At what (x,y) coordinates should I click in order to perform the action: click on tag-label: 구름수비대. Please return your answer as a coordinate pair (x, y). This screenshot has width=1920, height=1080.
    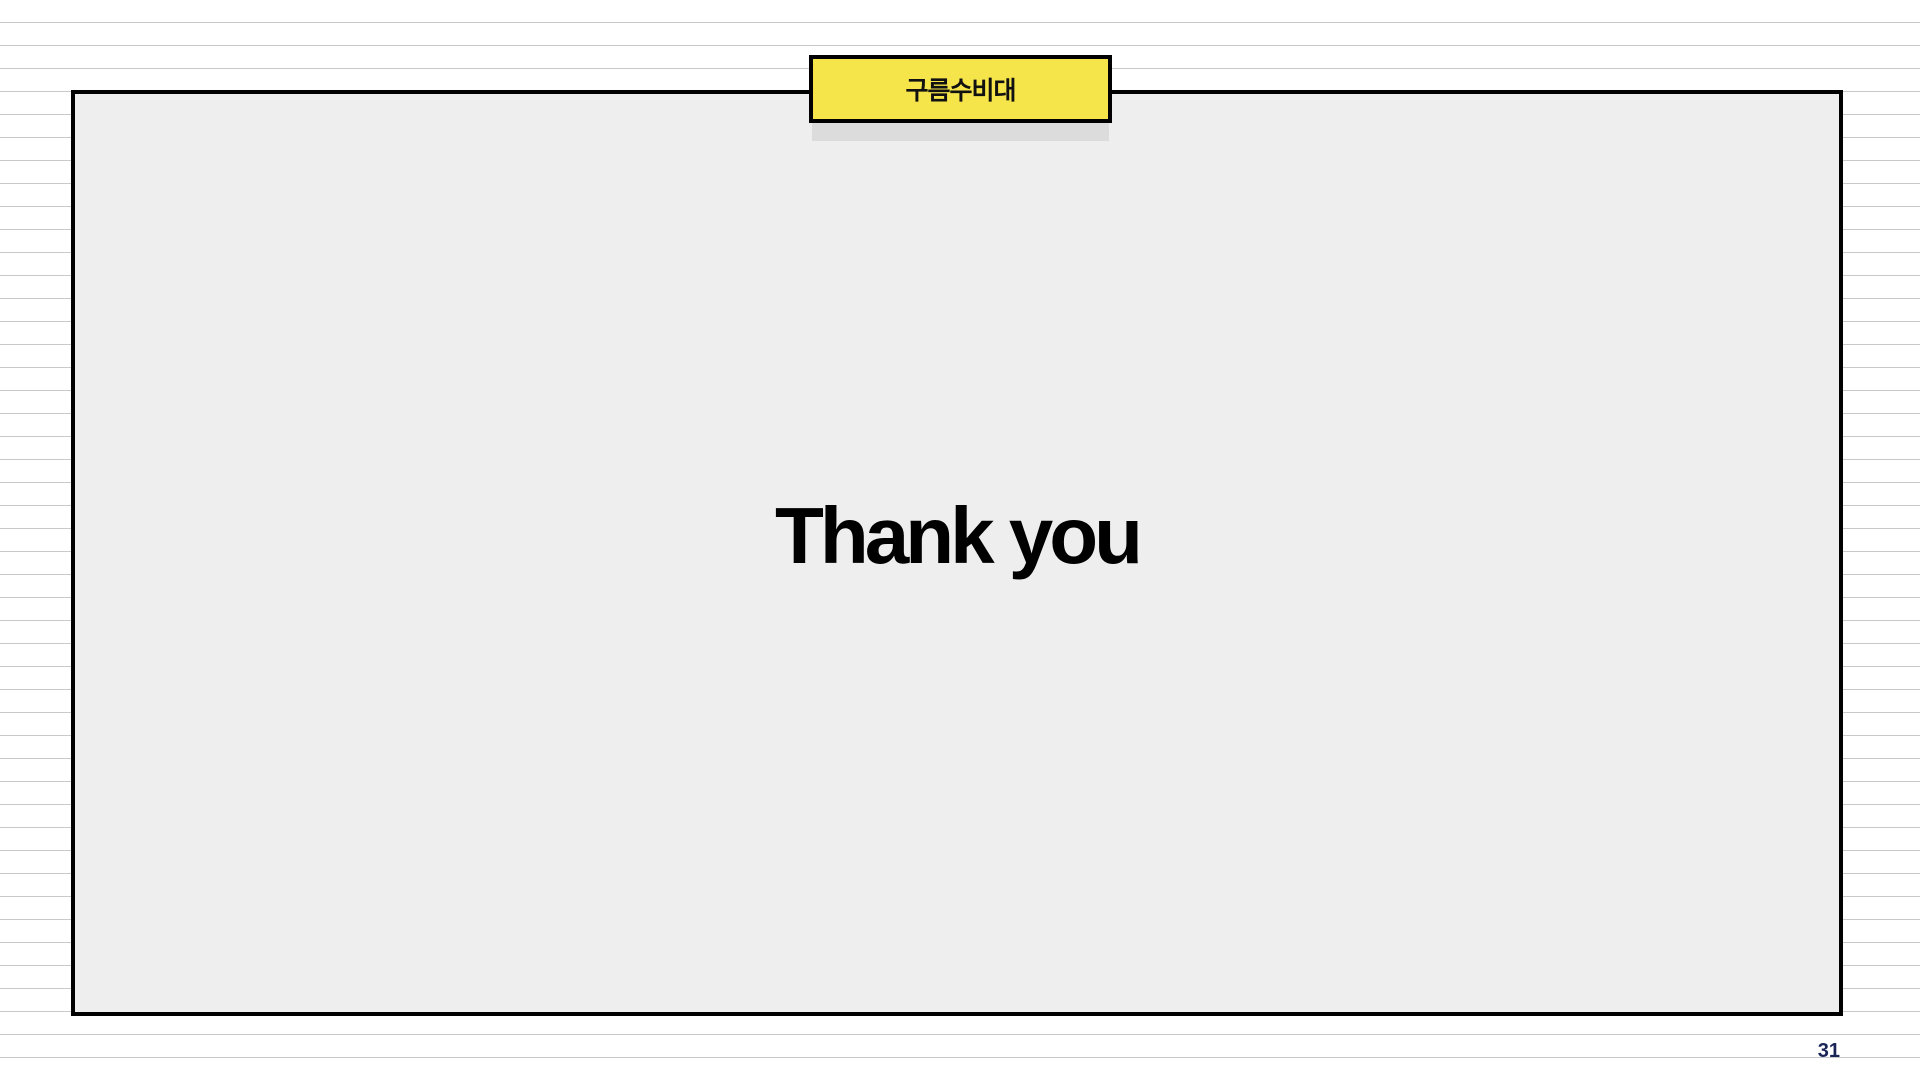
    Looking at the image, I should click on (960, 90).